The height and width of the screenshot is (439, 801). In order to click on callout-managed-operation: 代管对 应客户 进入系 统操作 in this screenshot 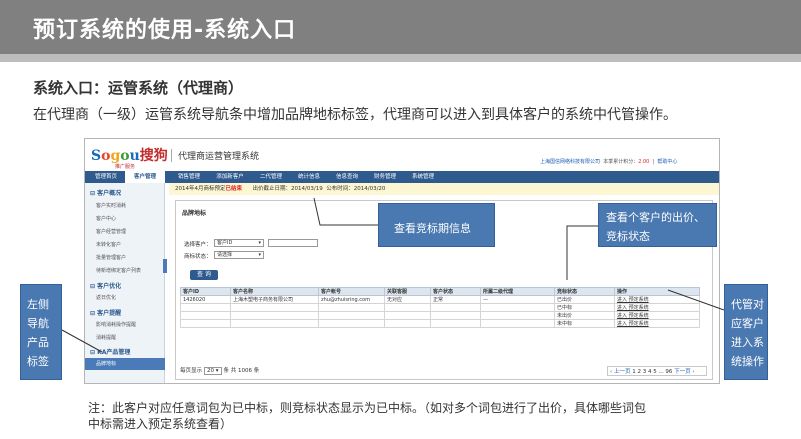, I will do `click(746, 332)`.